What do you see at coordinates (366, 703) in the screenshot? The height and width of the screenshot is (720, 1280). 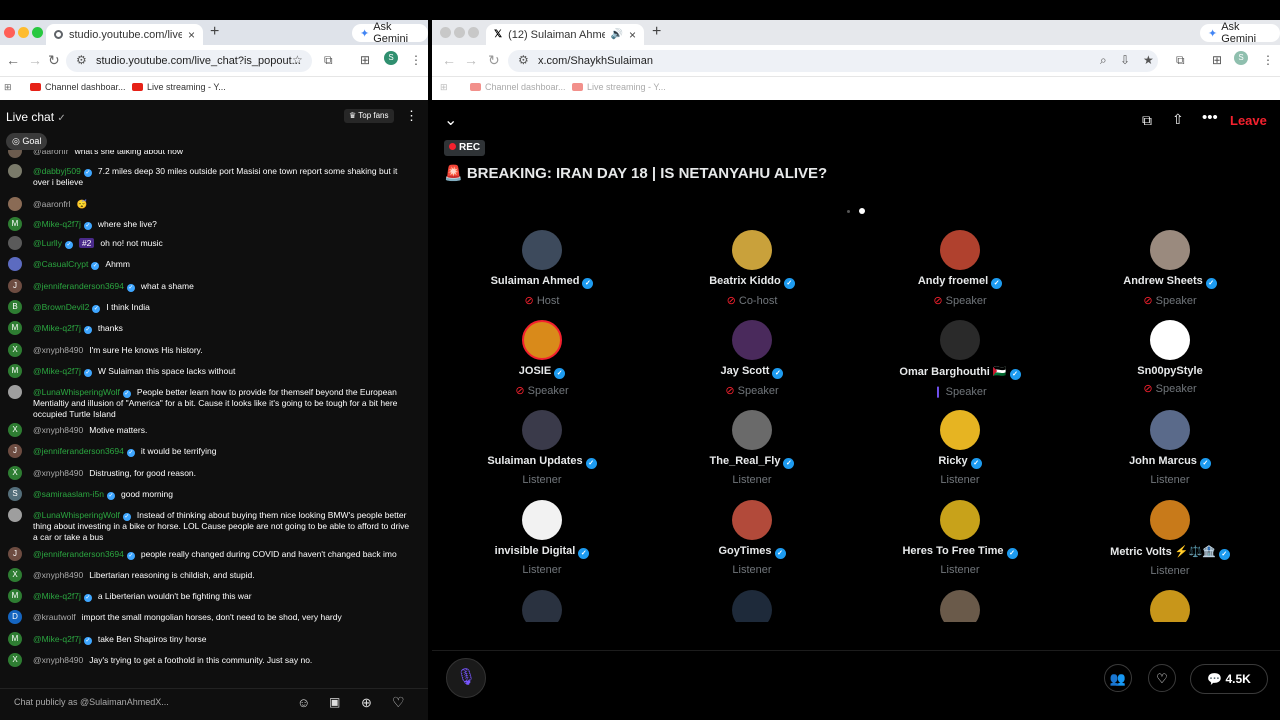 I see `add-icon: ⊕` at bounding box center [366, 703].